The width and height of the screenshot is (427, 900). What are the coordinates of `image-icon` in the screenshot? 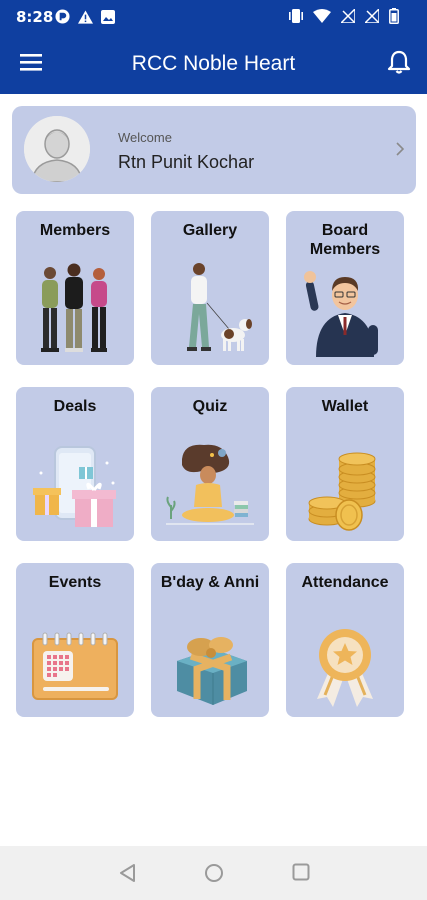 It's located at (108, 19).